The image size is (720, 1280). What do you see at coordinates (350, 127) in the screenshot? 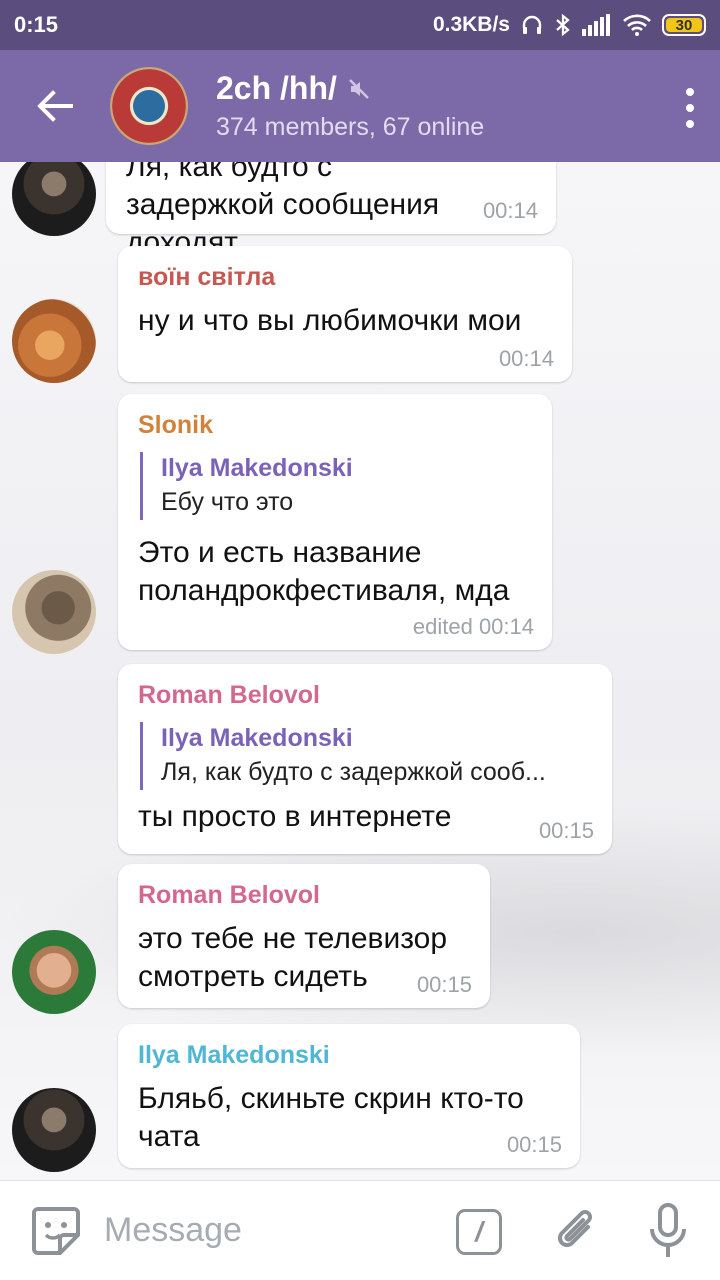
I see `member-count: 374 members, 67 online` at bounding box center [350, 127].